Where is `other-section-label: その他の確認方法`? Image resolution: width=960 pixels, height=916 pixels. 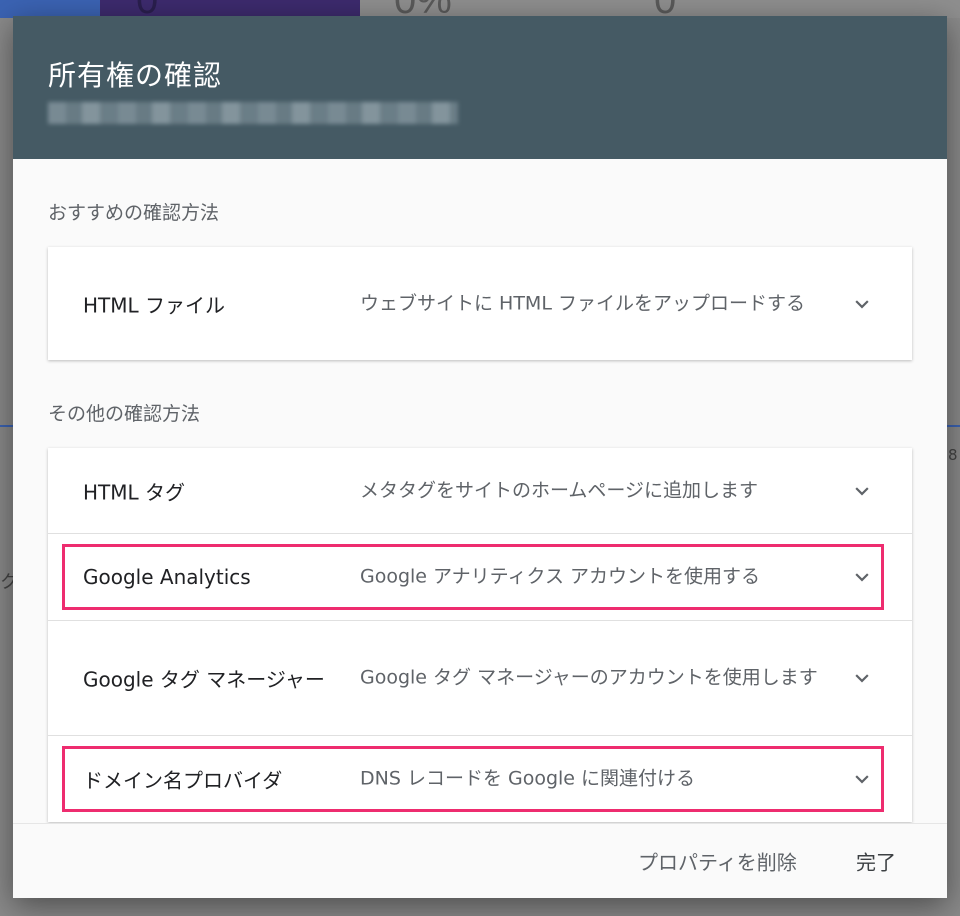 other-section-label: その他の確認方法 is located at coordinates (124, 414).